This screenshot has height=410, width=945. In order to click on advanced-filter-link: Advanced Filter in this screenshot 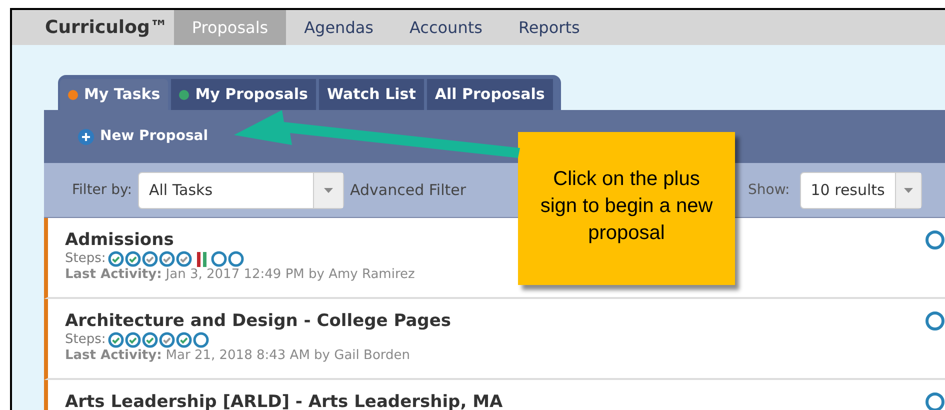, I will do `click(408, 190)`.